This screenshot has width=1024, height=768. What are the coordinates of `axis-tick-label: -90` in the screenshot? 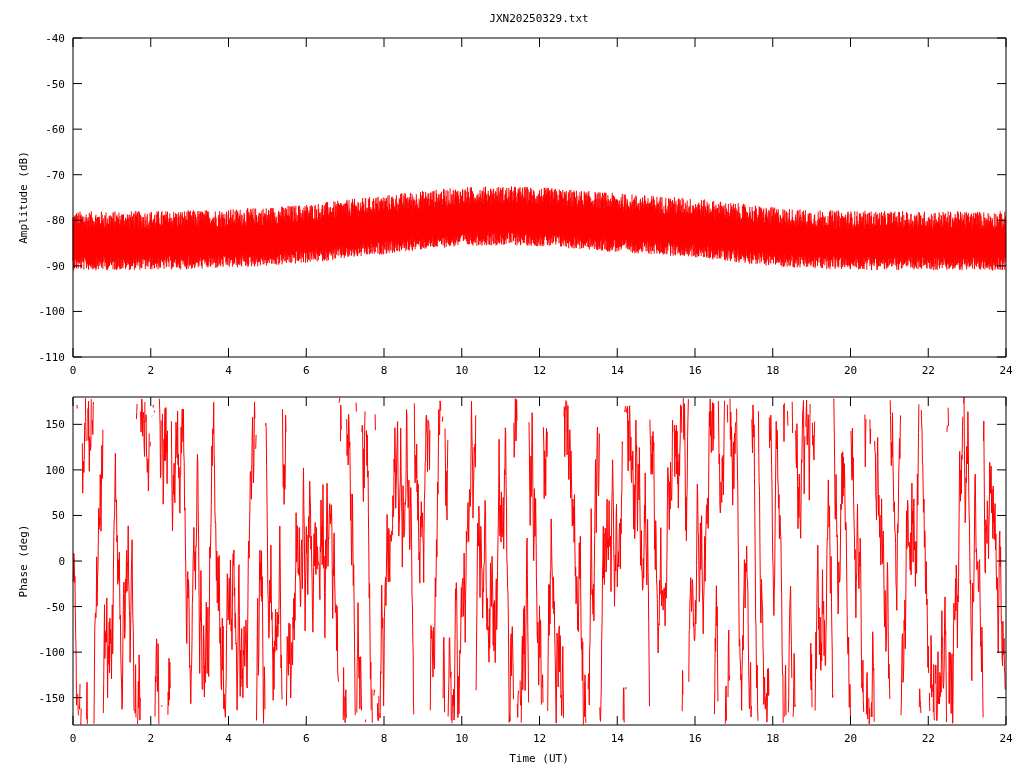 It's located at (55, 266).